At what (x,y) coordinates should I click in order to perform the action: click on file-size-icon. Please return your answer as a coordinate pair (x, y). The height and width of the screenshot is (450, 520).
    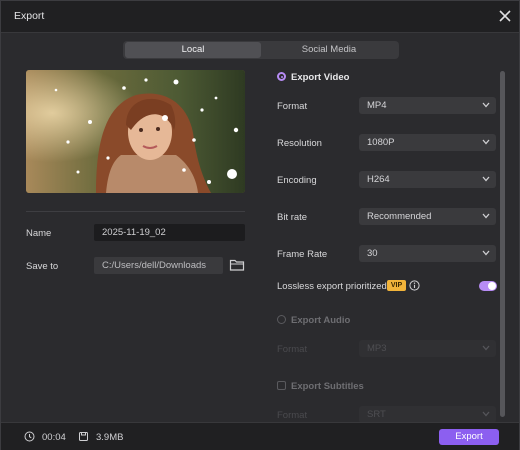
    Looking at the image, I should click on (83, 436).